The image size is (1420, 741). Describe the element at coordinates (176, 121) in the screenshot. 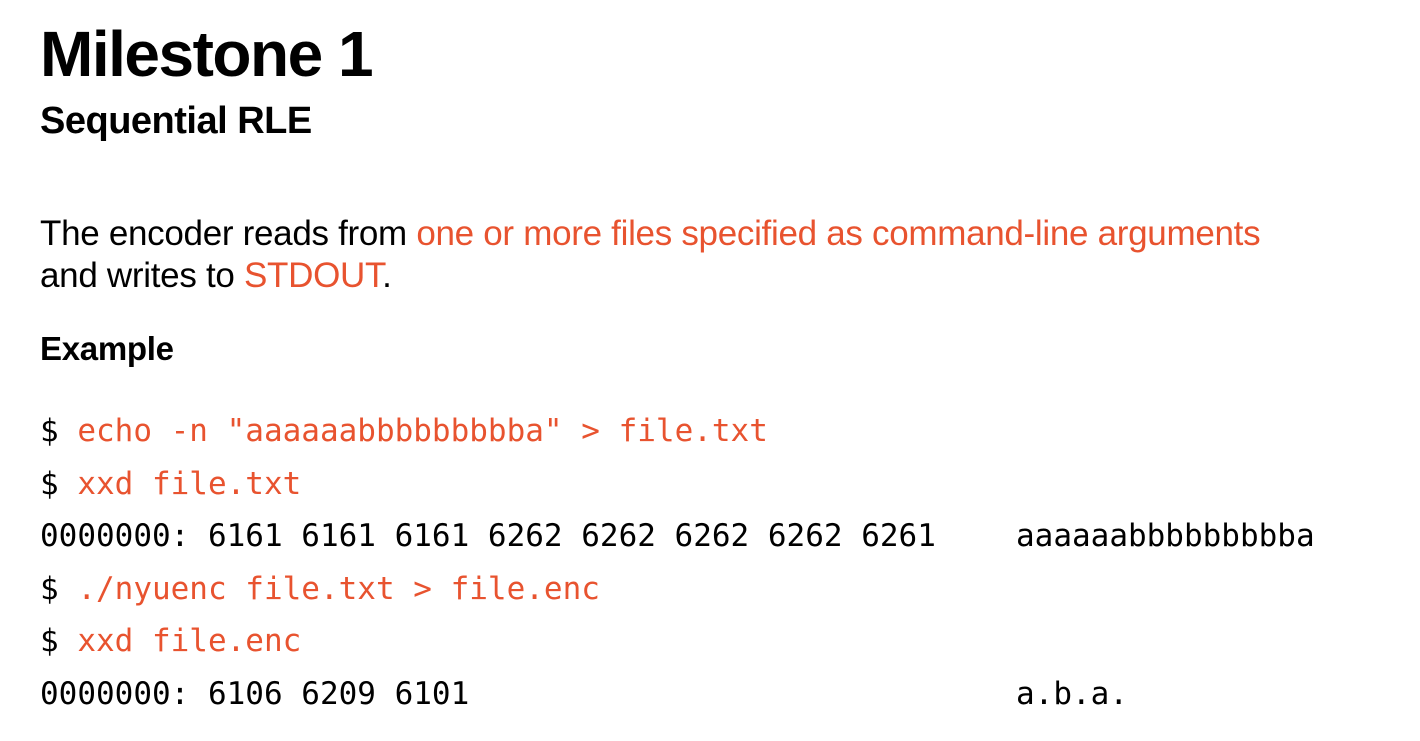

I see `slide-subtitle: Sequential RLE` at that location.